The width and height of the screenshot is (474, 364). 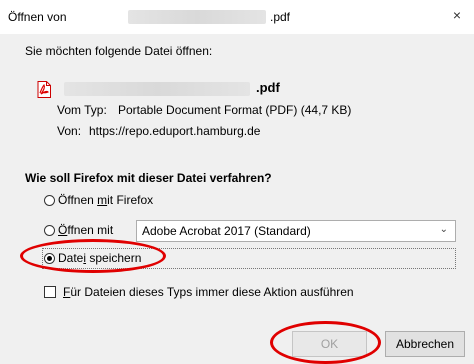 What do you see at coordinates (49, 258) in the screenshot?
I see `save-file-radio` at bounding box center [49, 258].